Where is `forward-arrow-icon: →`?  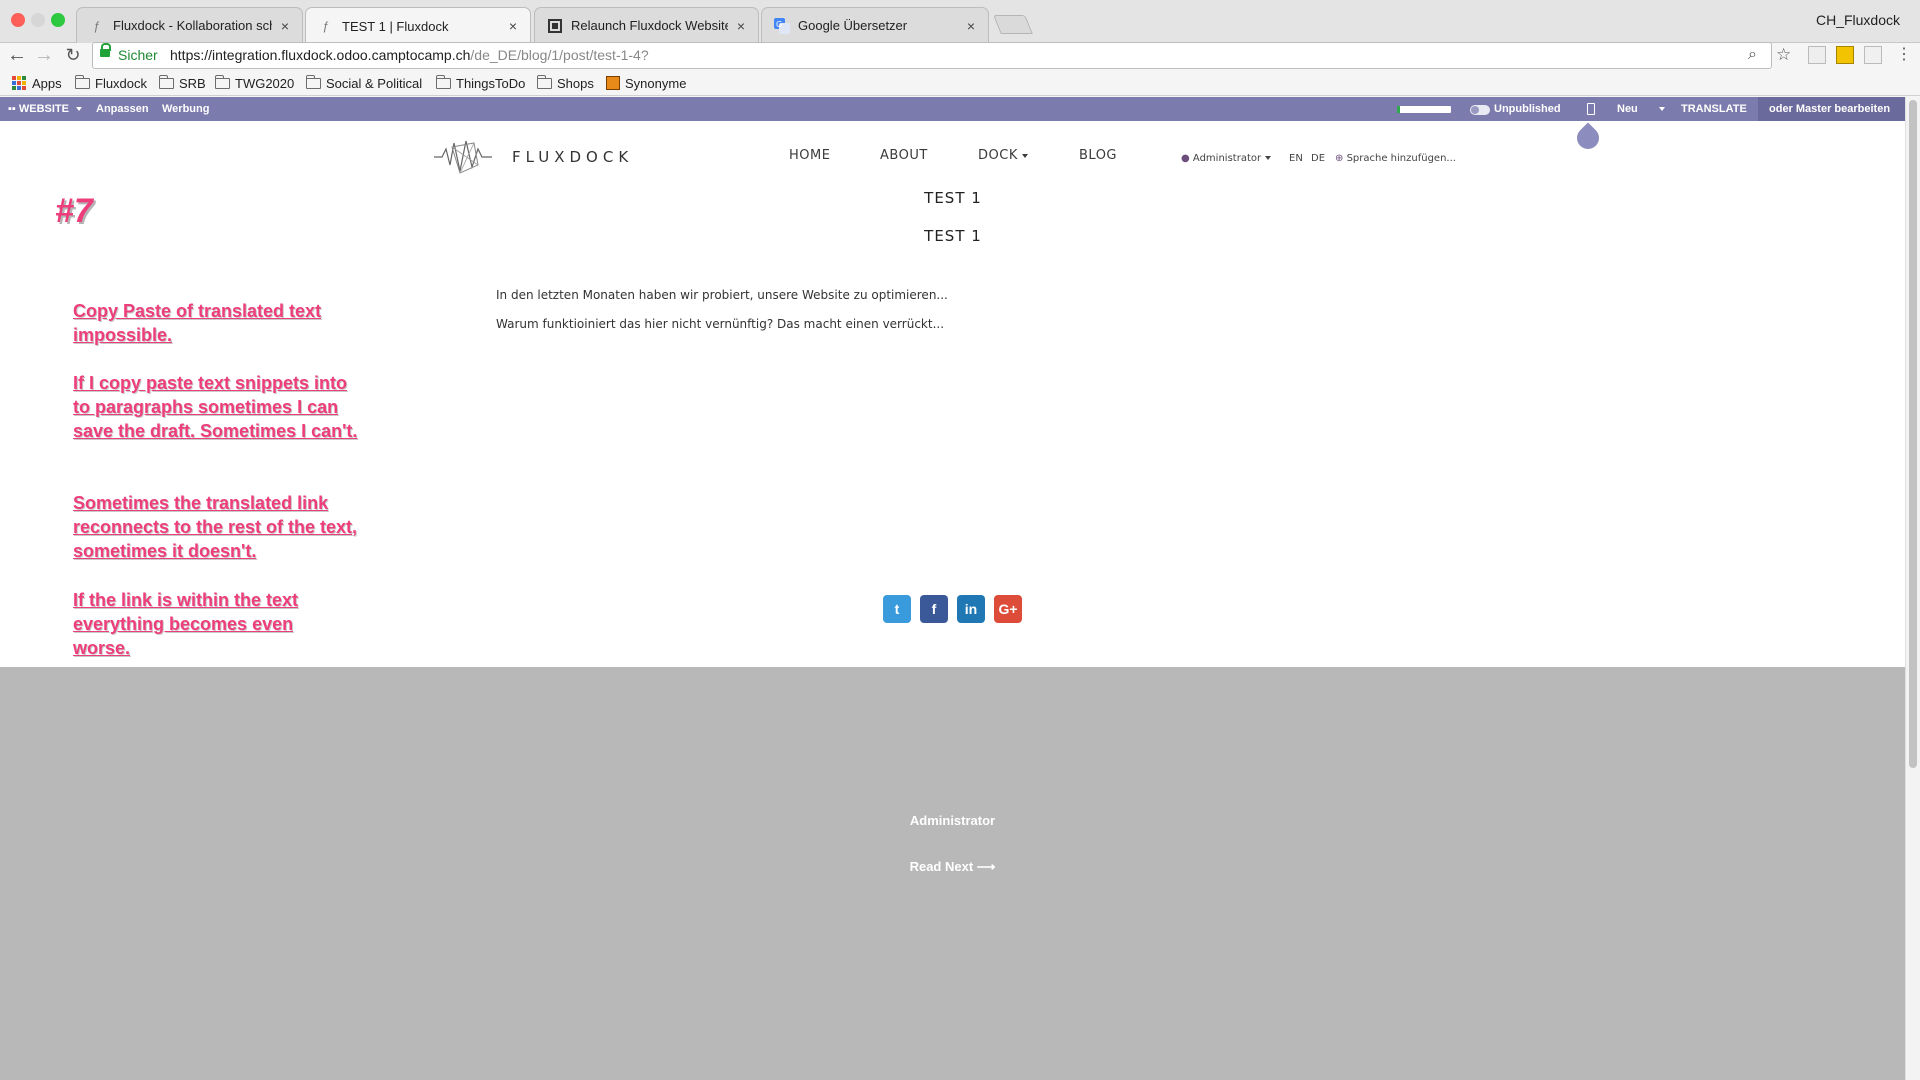
forward-arrow-icon: → is located at coordinates (44, 55).